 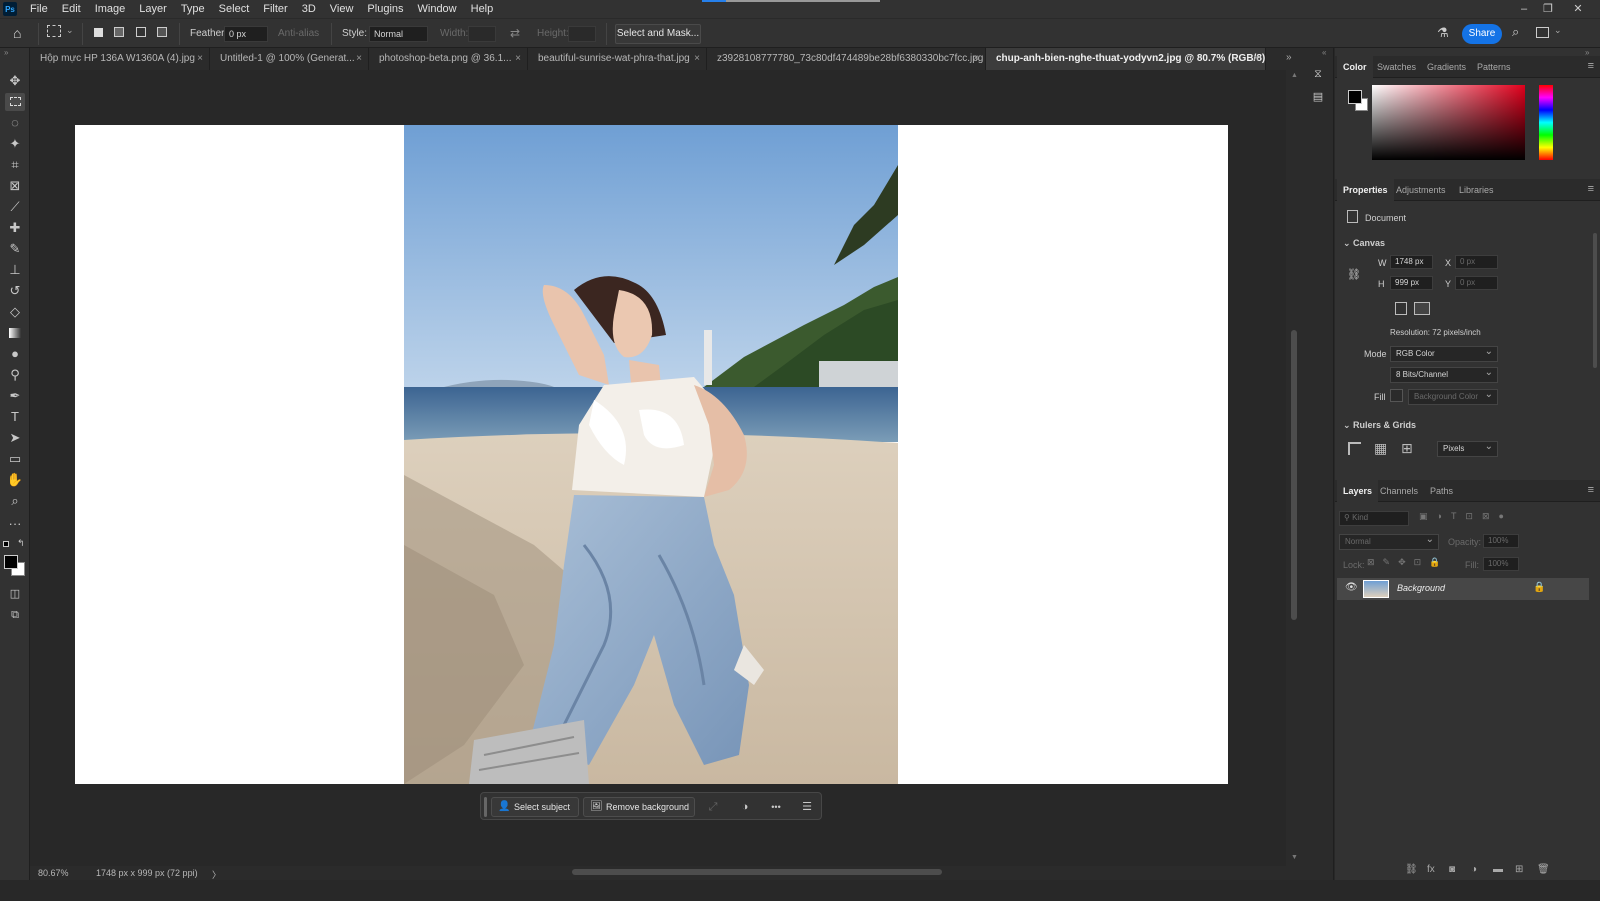 What do you see at coordinates (15, 396) in the screenshot?
I see `pen-tool-icon: ✒` at bounding box center [15, 396].